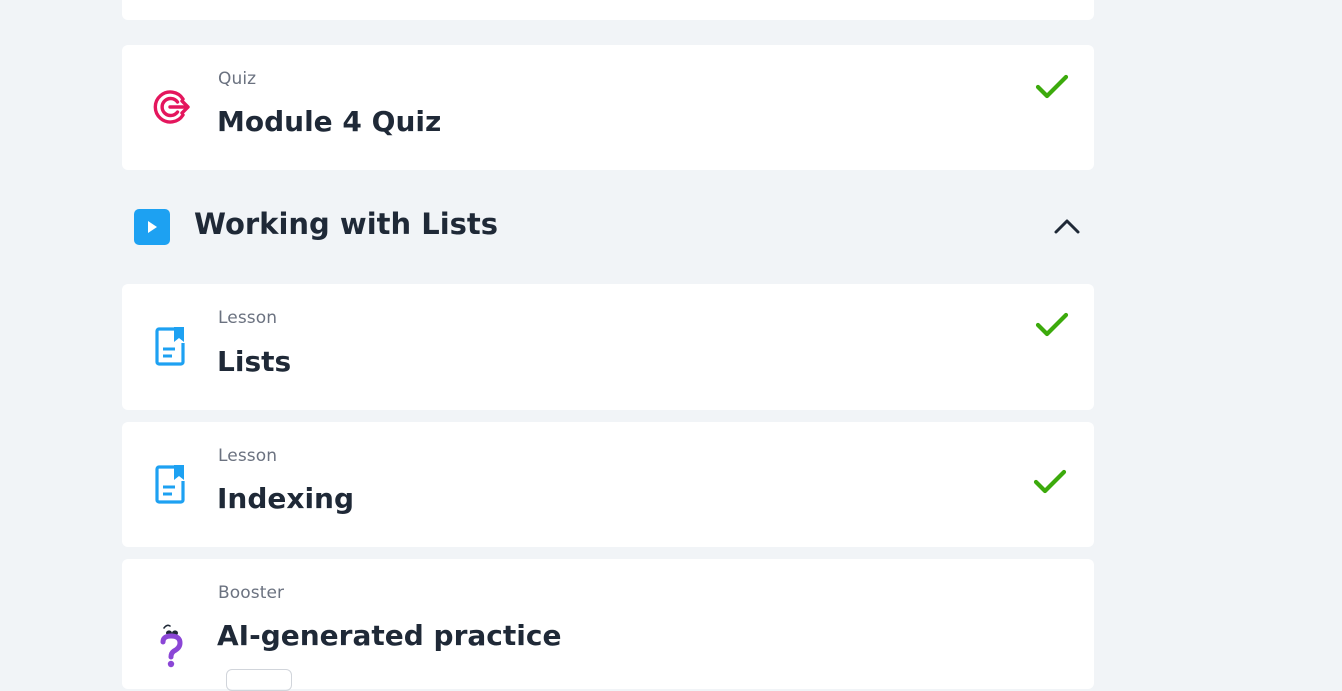  What do you see at coordinates (152, 227) in the screenshot?
I see `play-icon` at bounding box center [152, 227].